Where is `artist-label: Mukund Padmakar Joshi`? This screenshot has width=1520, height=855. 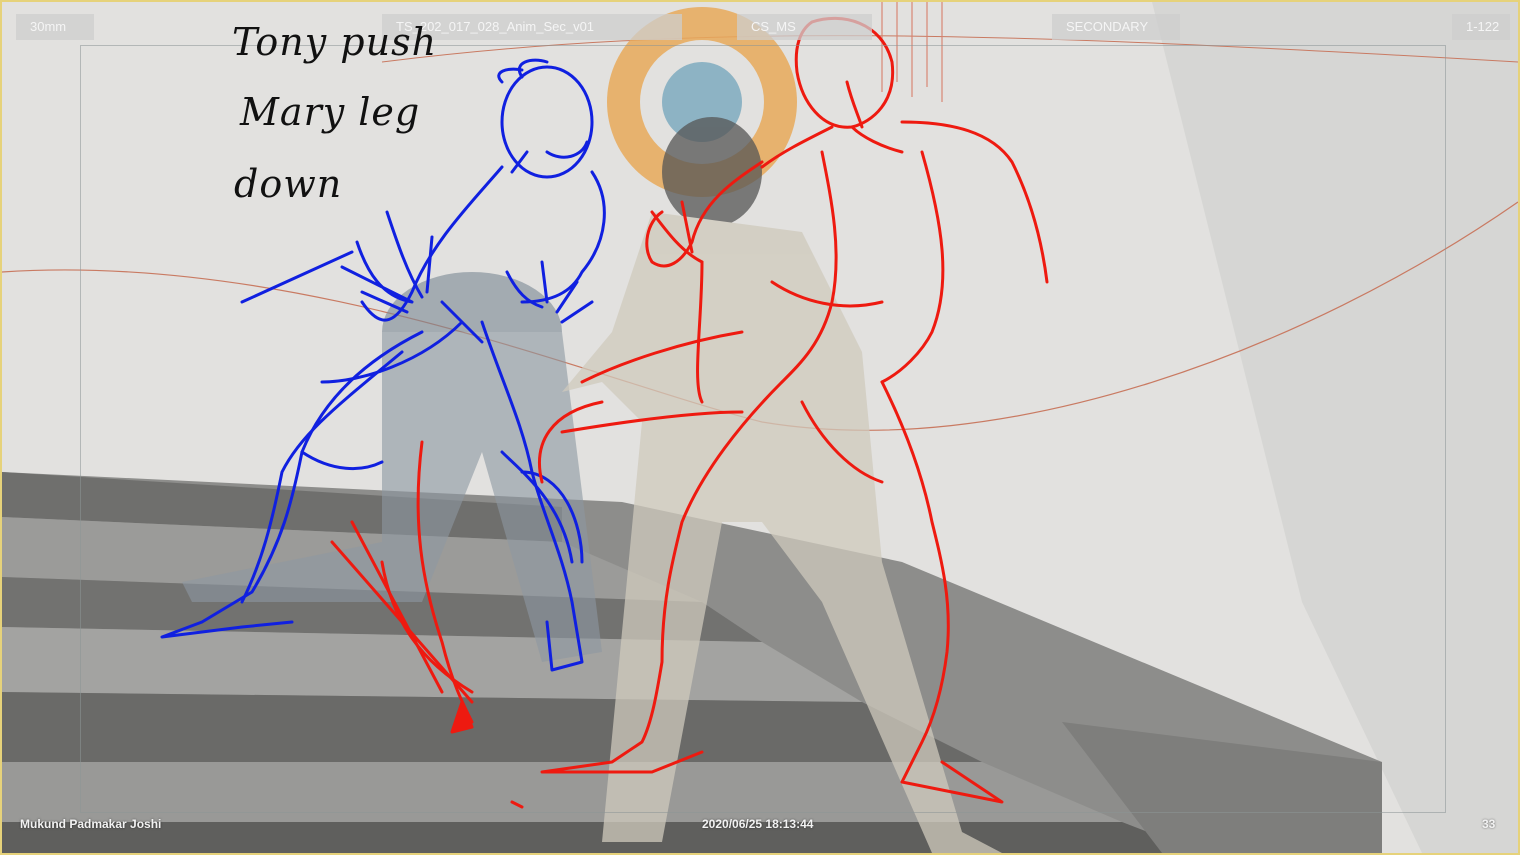 artist-label: Mukund Padmakar Joshi is located at coordinates (91, 824).